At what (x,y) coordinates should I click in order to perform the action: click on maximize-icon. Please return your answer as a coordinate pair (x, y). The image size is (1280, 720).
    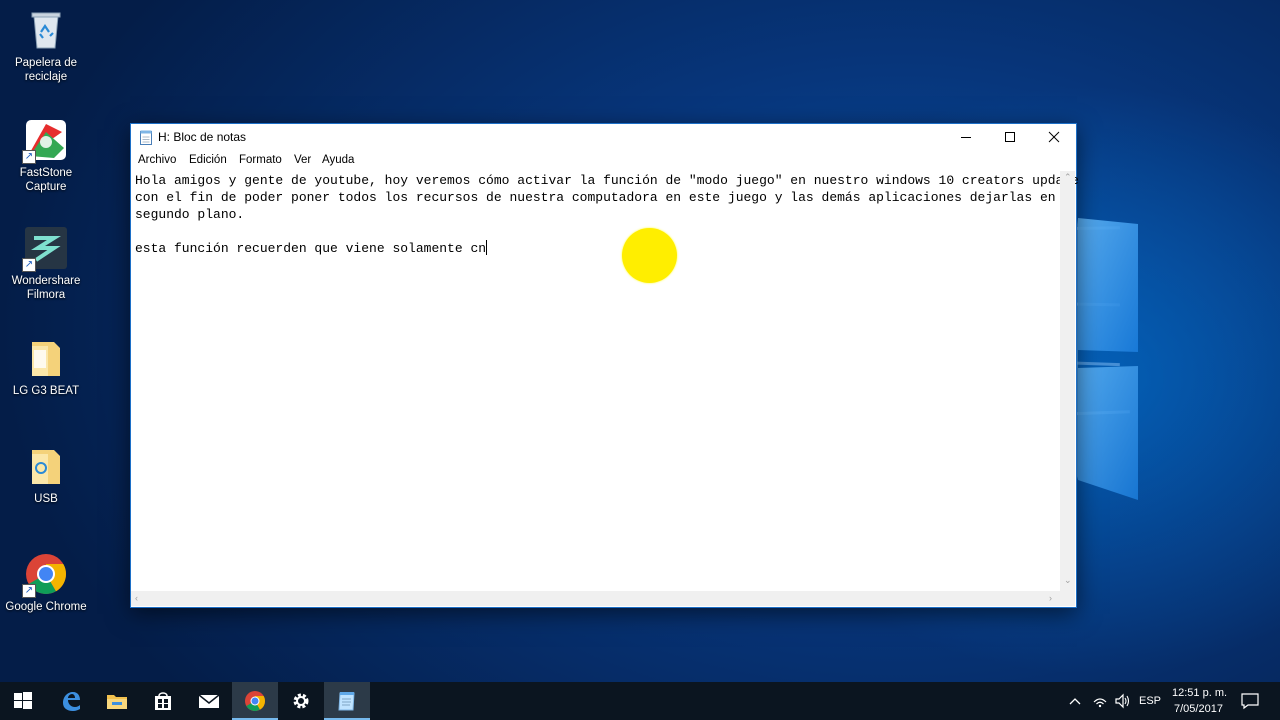
    Looking at the image, I should click on (1010, 137).